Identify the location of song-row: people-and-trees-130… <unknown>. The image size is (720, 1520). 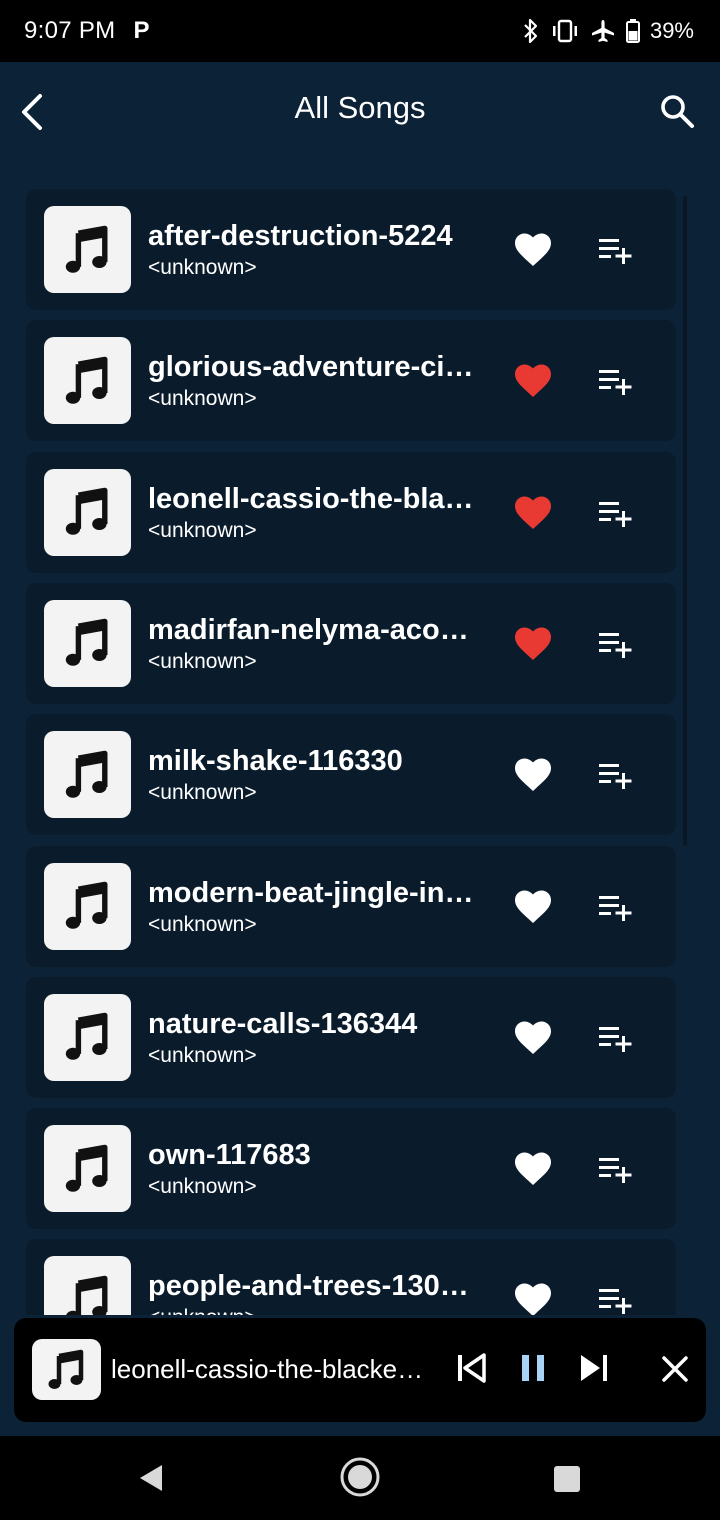
(351, 1277).